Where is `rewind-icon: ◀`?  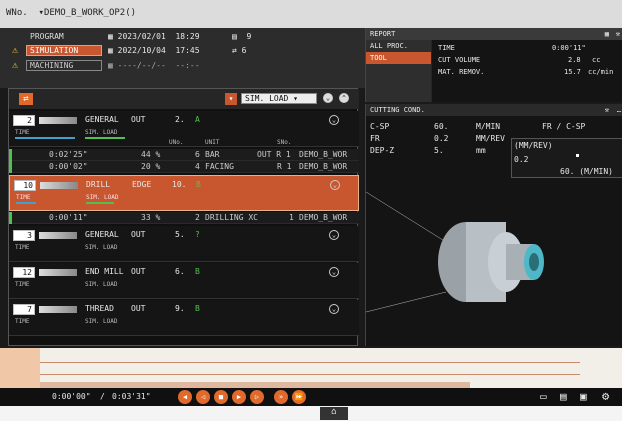
rewind-icon: ◀ is located at coordinates (185, 397).